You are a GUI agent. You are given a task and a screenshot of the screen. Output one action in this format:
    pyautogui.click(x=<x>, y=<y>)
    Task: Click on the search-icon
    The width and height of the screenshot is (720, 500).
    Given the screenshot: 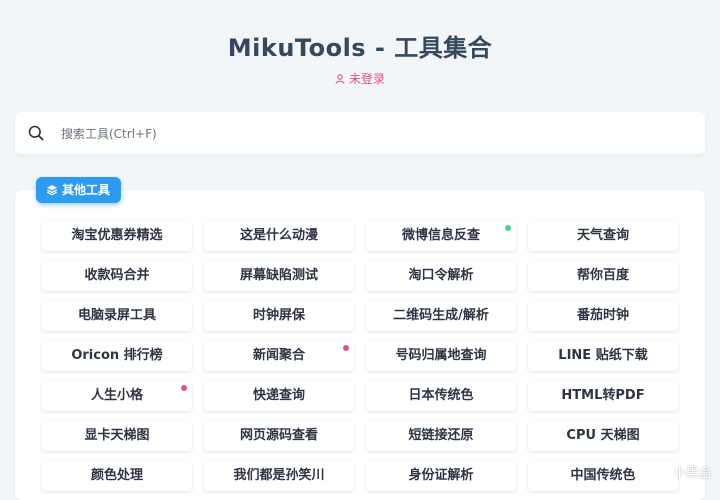 What is the action you would take?
    pyautogui.click(x=36, y=133)
    